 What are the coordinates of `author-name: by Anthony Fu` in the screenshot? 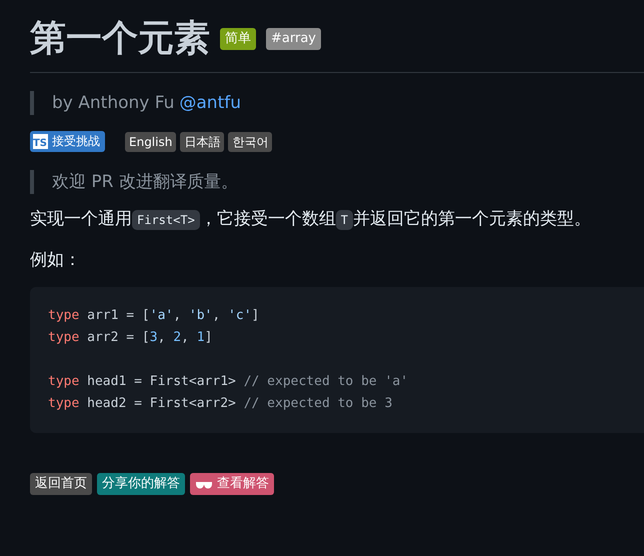 It's located at (113, 103).